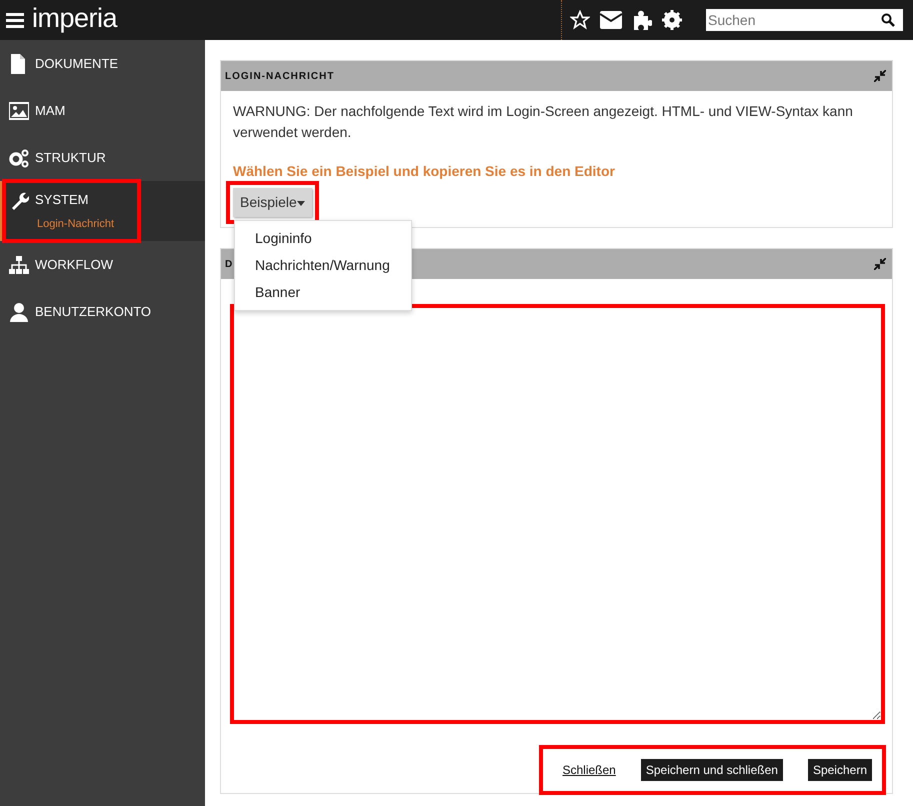 The width and height of the screenshot is (913, 806). I want to click on user-icon, so click(19, 312).